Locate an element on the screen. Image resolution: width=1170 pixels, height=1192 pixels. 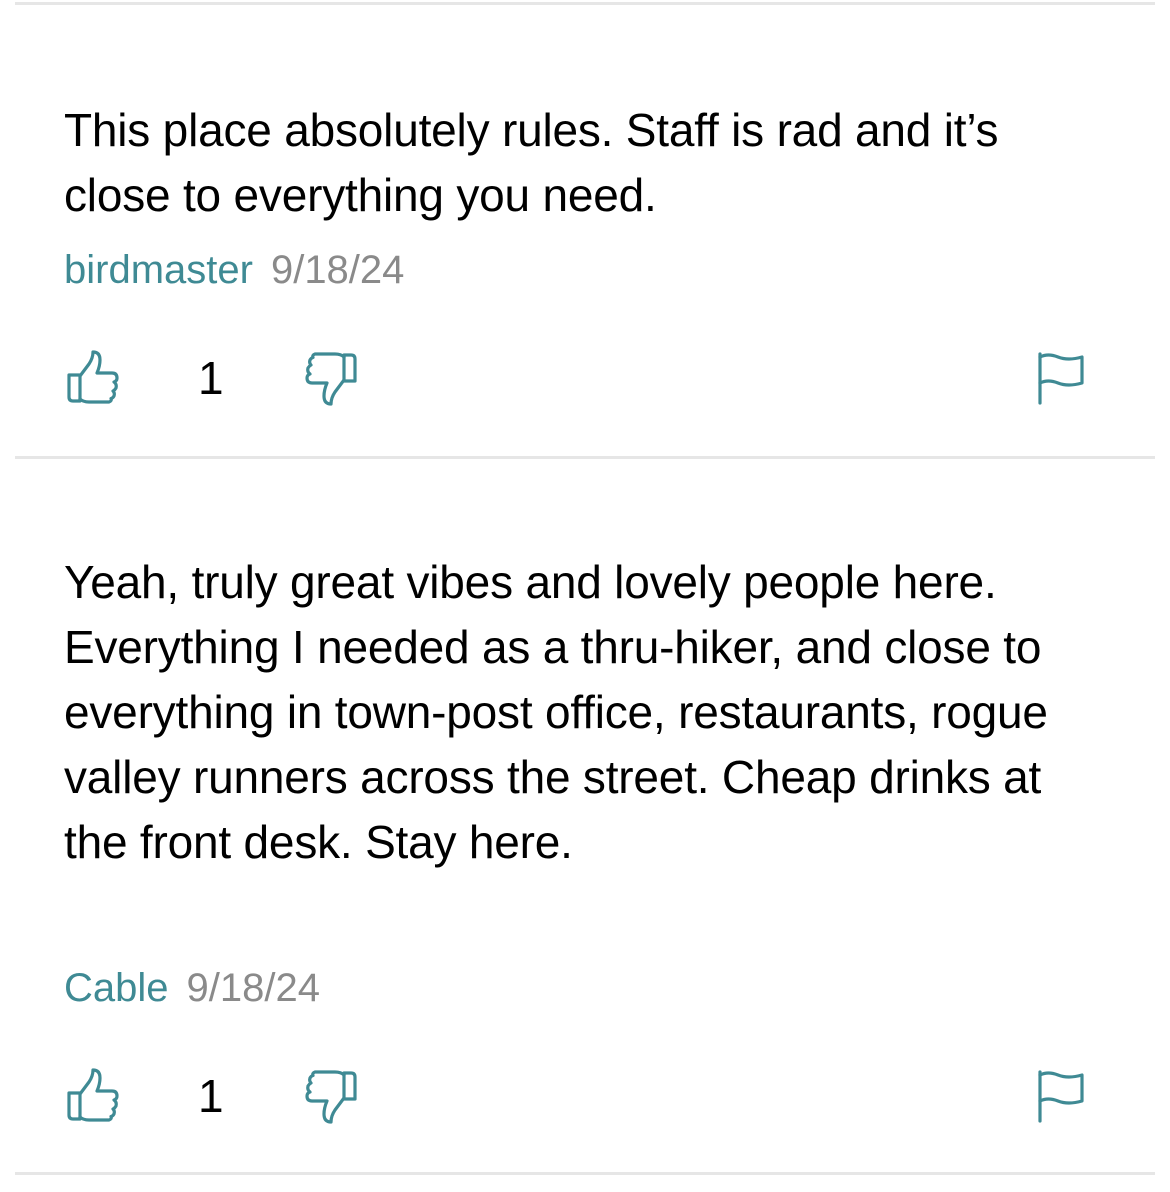
top-divider is located at coordinates (585, 3).